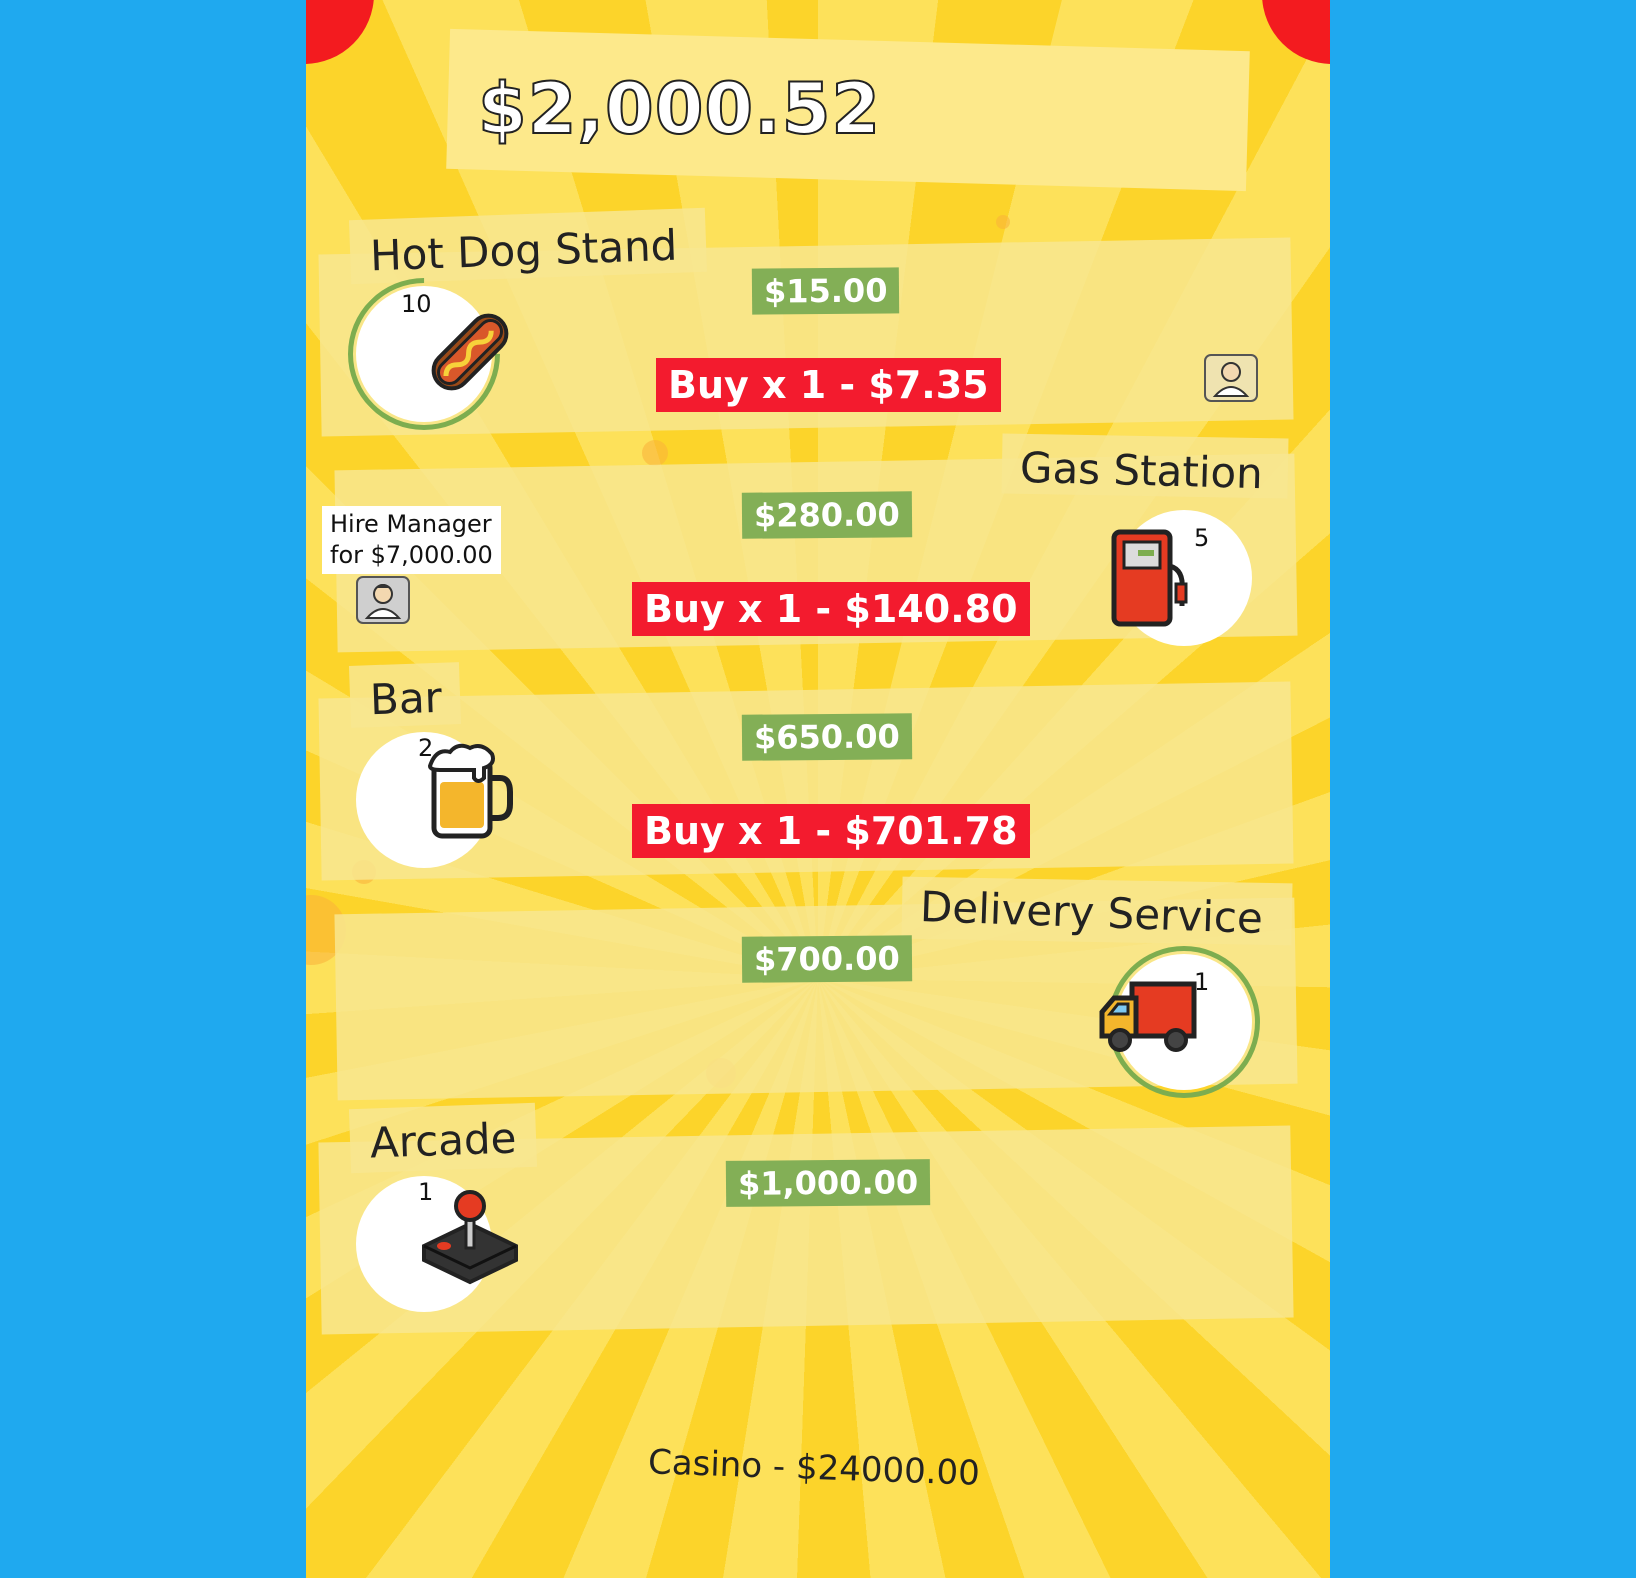 The image size is (1636, 1578). I want to click on business-count: 5, so click(1202, 538).